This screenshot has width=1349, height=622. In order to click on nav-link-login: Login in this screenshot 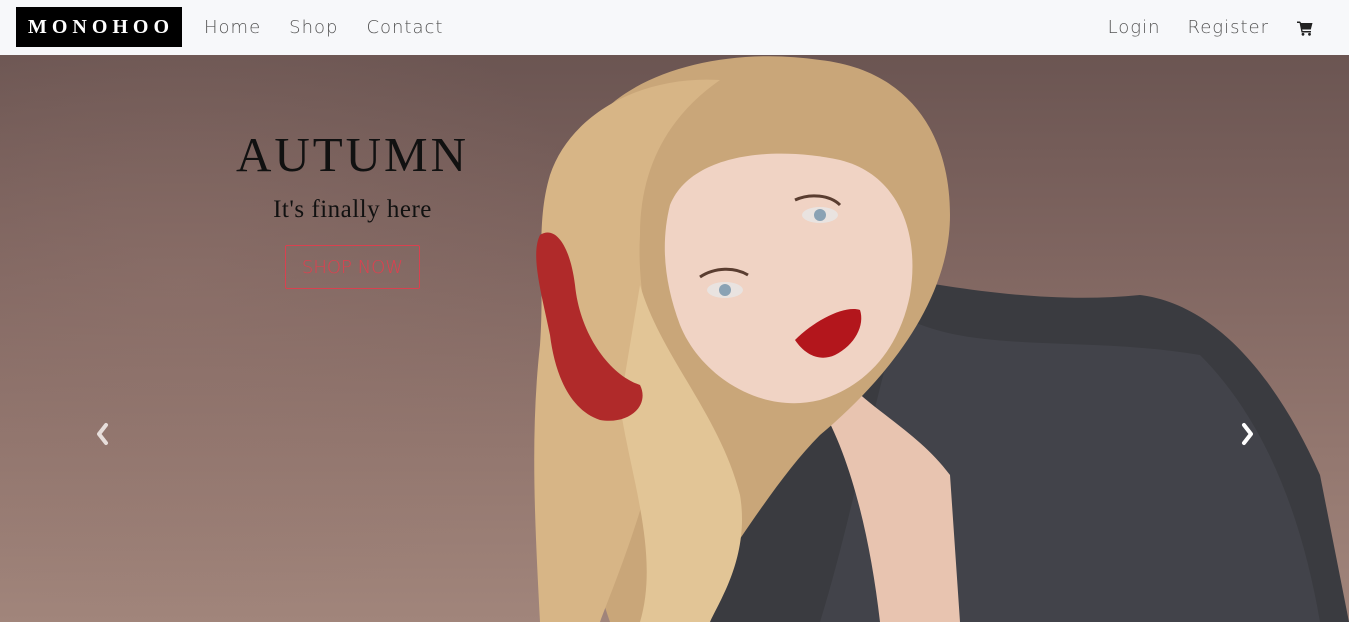, I will do `click(1134, 27)`.